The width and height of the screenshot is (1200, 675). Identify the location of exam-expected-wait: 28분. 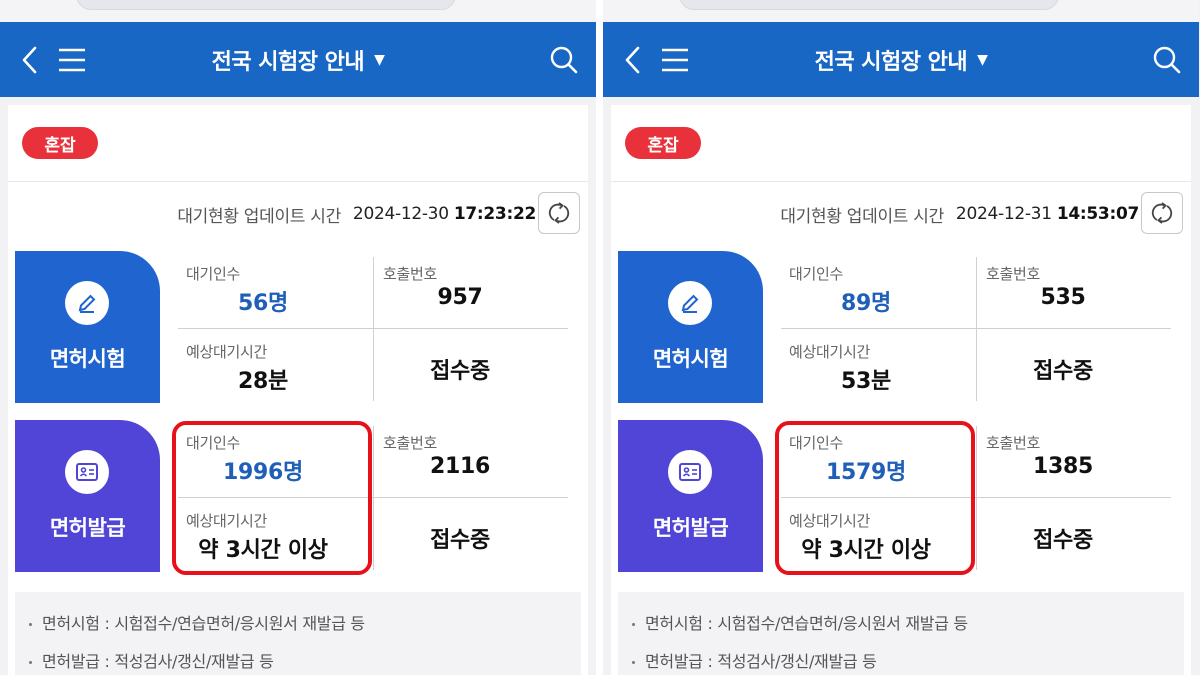
(263, 381).